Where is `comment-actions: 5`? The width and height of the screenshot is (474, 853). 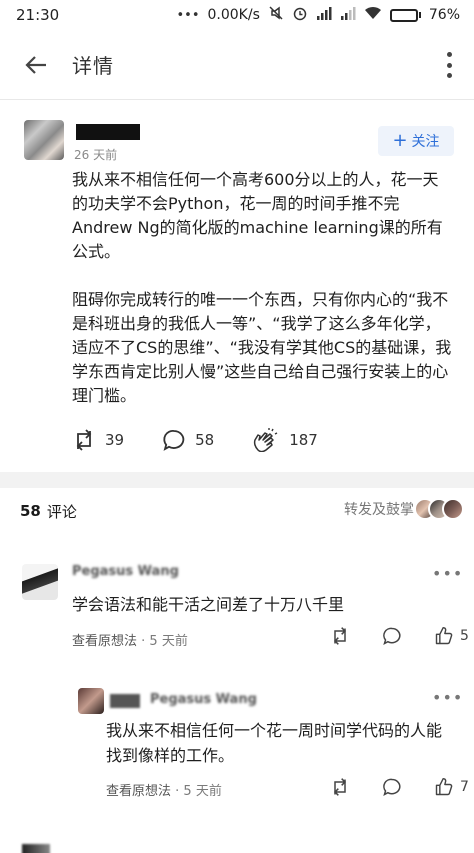 comment-actions: 5 is located at coordinates (399, 636).